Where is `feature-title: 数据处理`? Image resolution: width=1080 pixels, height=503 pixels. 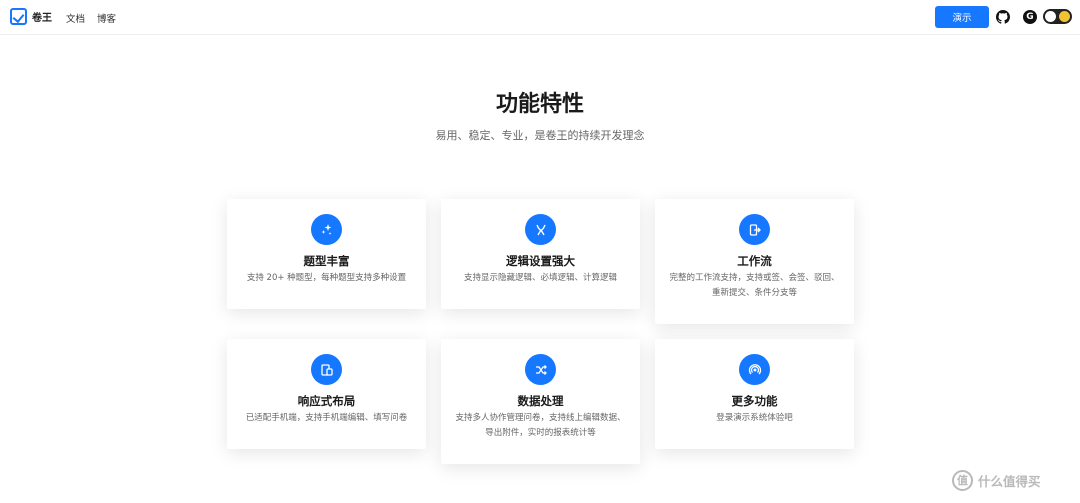
feature-title: 数据处理 is located at coordinates (540, 401).